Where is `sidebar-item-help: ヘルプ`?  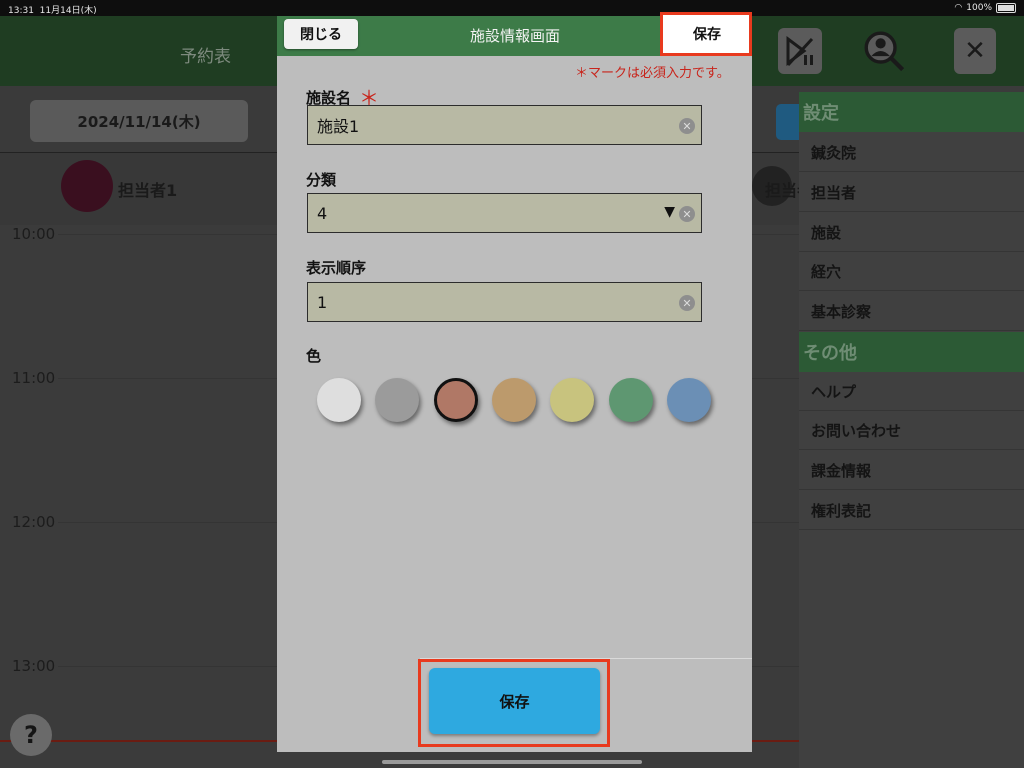 sidebar-item-help: ヘルプ is located at coordinates (911, 391).